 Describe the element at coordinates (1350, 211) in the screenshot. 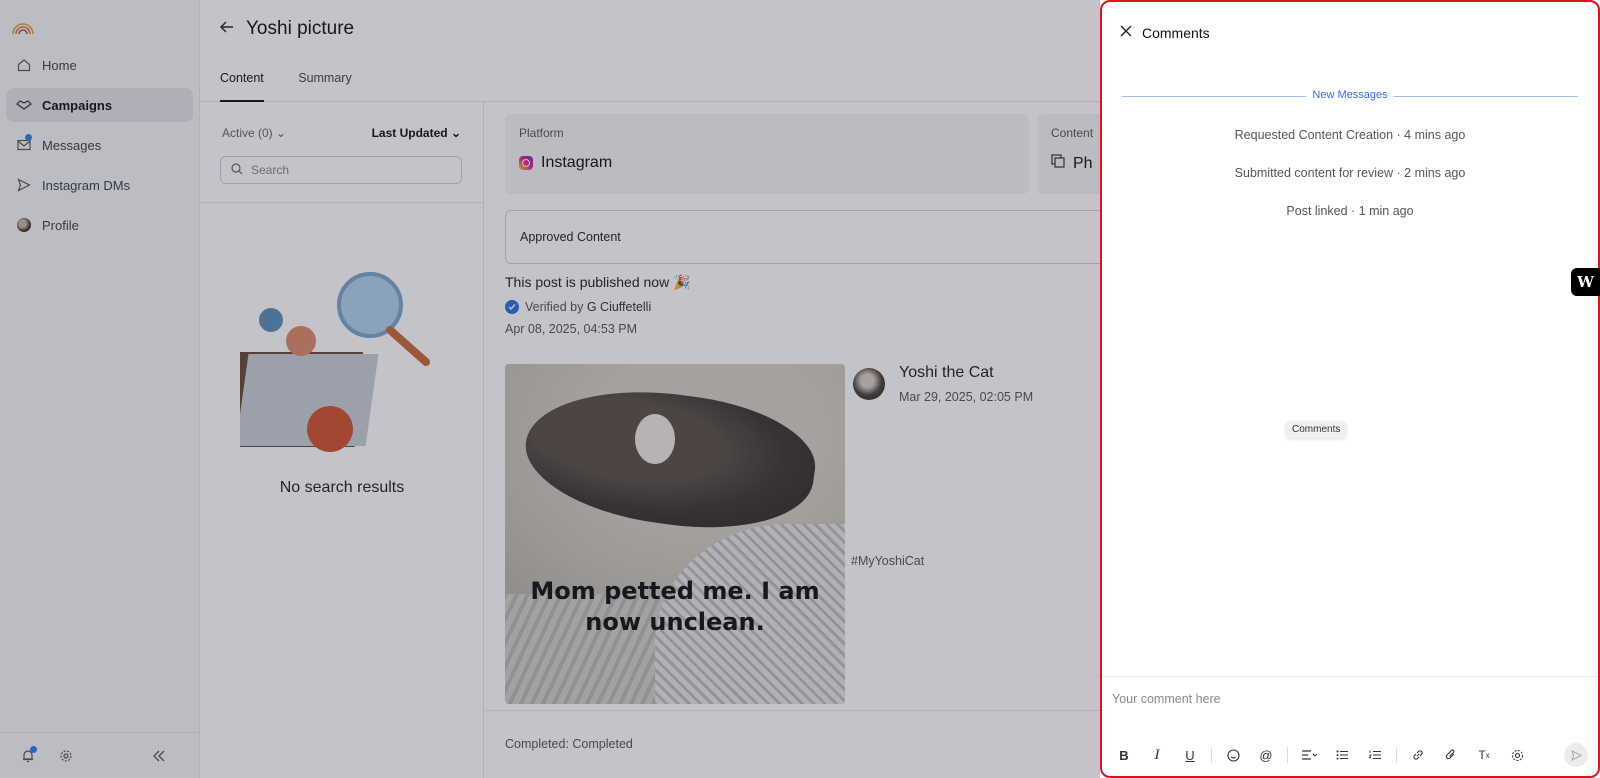

I see `activity-item: Post linked · 1 min ago` at that location.